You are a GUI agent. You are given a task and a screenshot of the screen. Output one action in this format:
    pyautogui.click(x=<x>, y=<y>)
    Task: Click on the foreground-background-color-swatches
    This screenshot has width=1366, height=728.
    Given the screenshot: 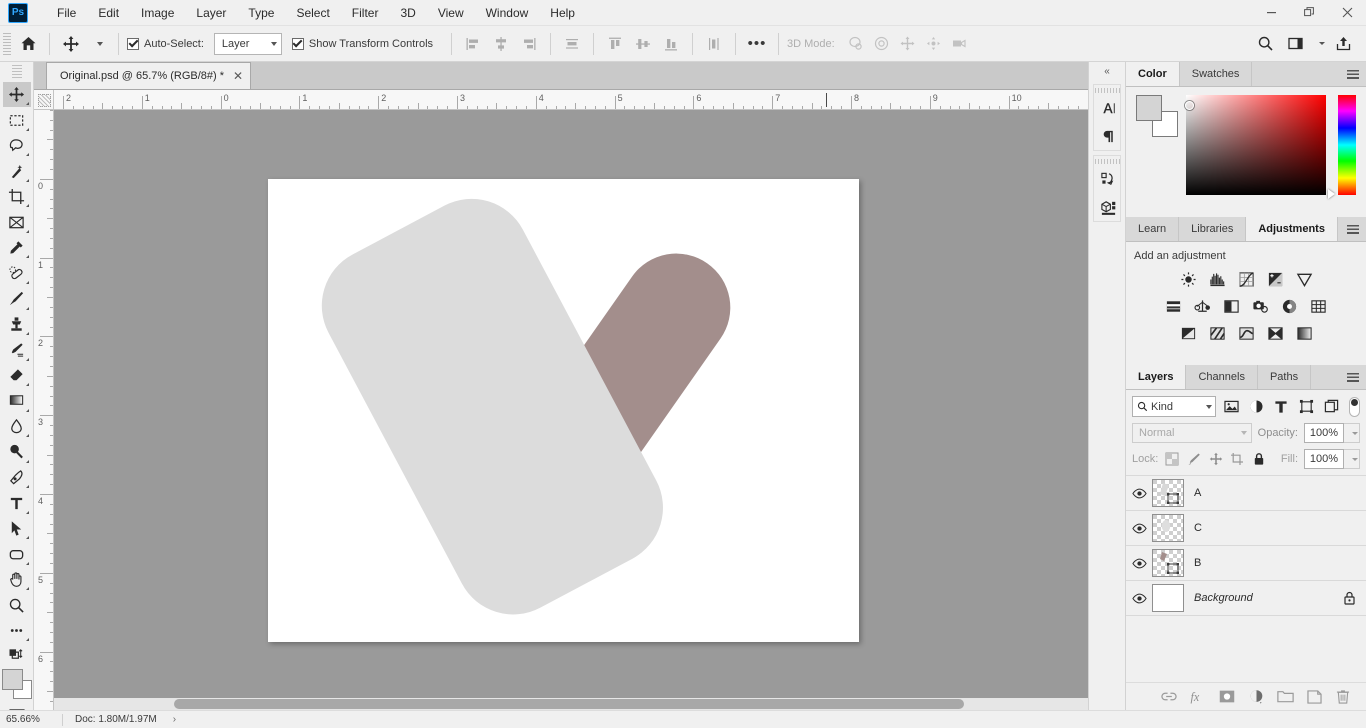 What is the action you would take?
    pyautogui.click(x=16, y=684)
    